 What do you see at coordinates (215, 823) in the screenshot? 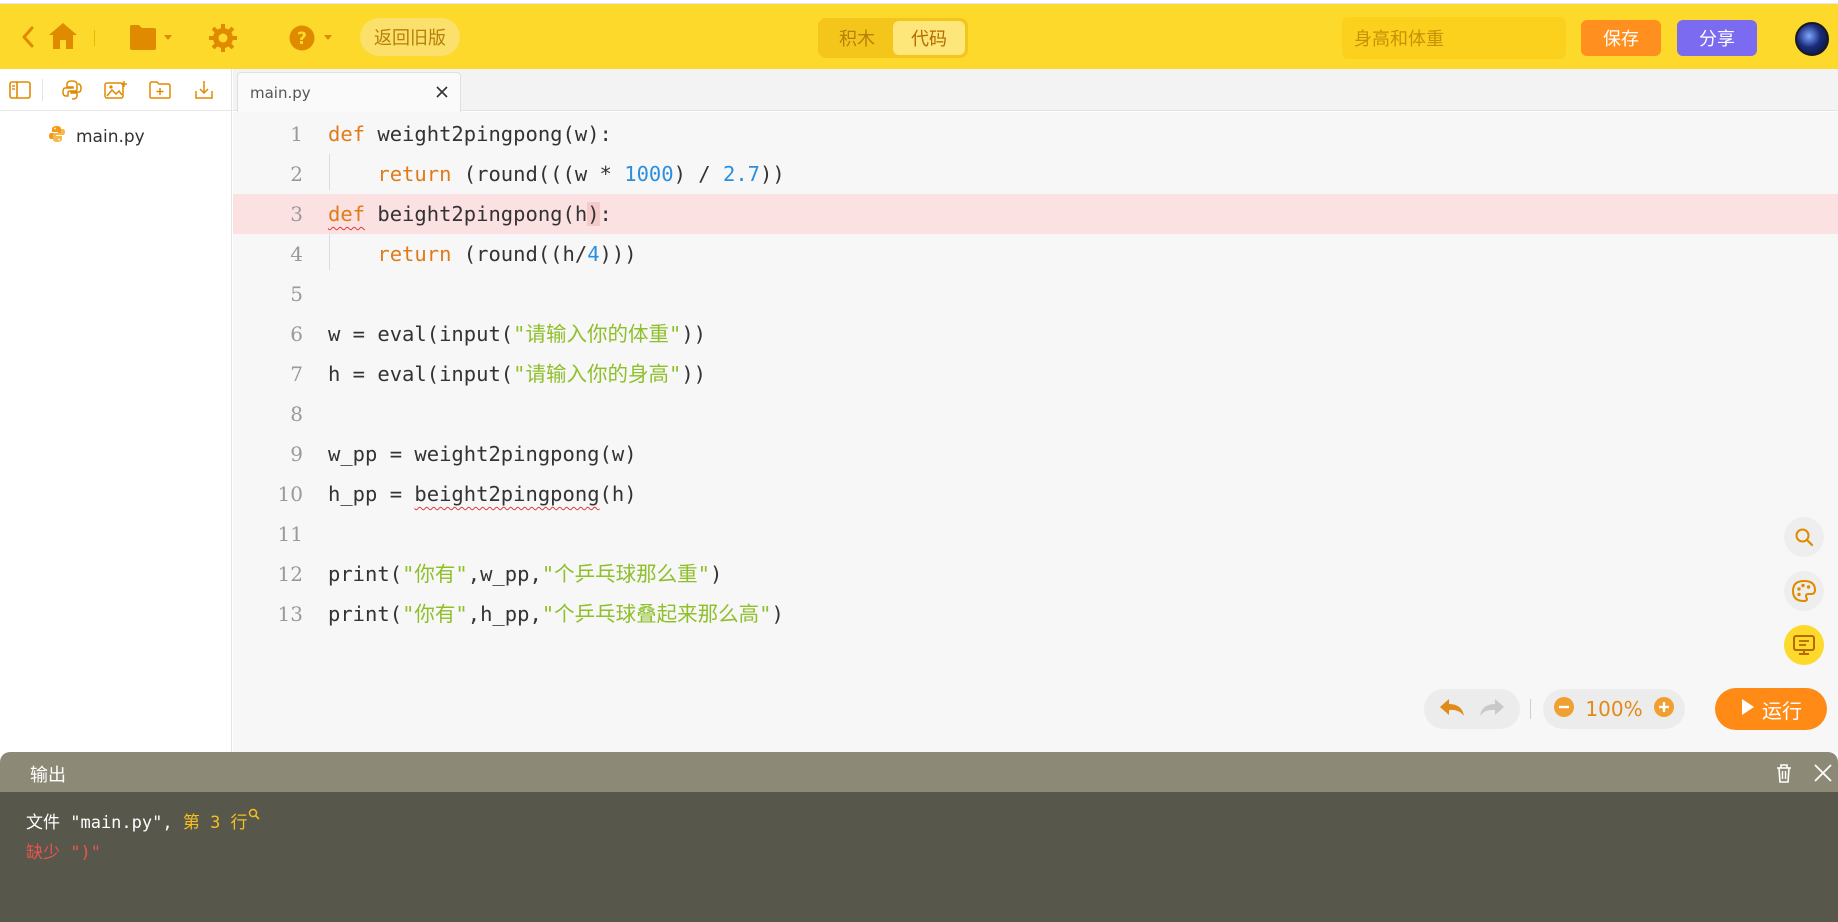
I see `error-line-link: 第 3 行` at bounding box center [215, 823].